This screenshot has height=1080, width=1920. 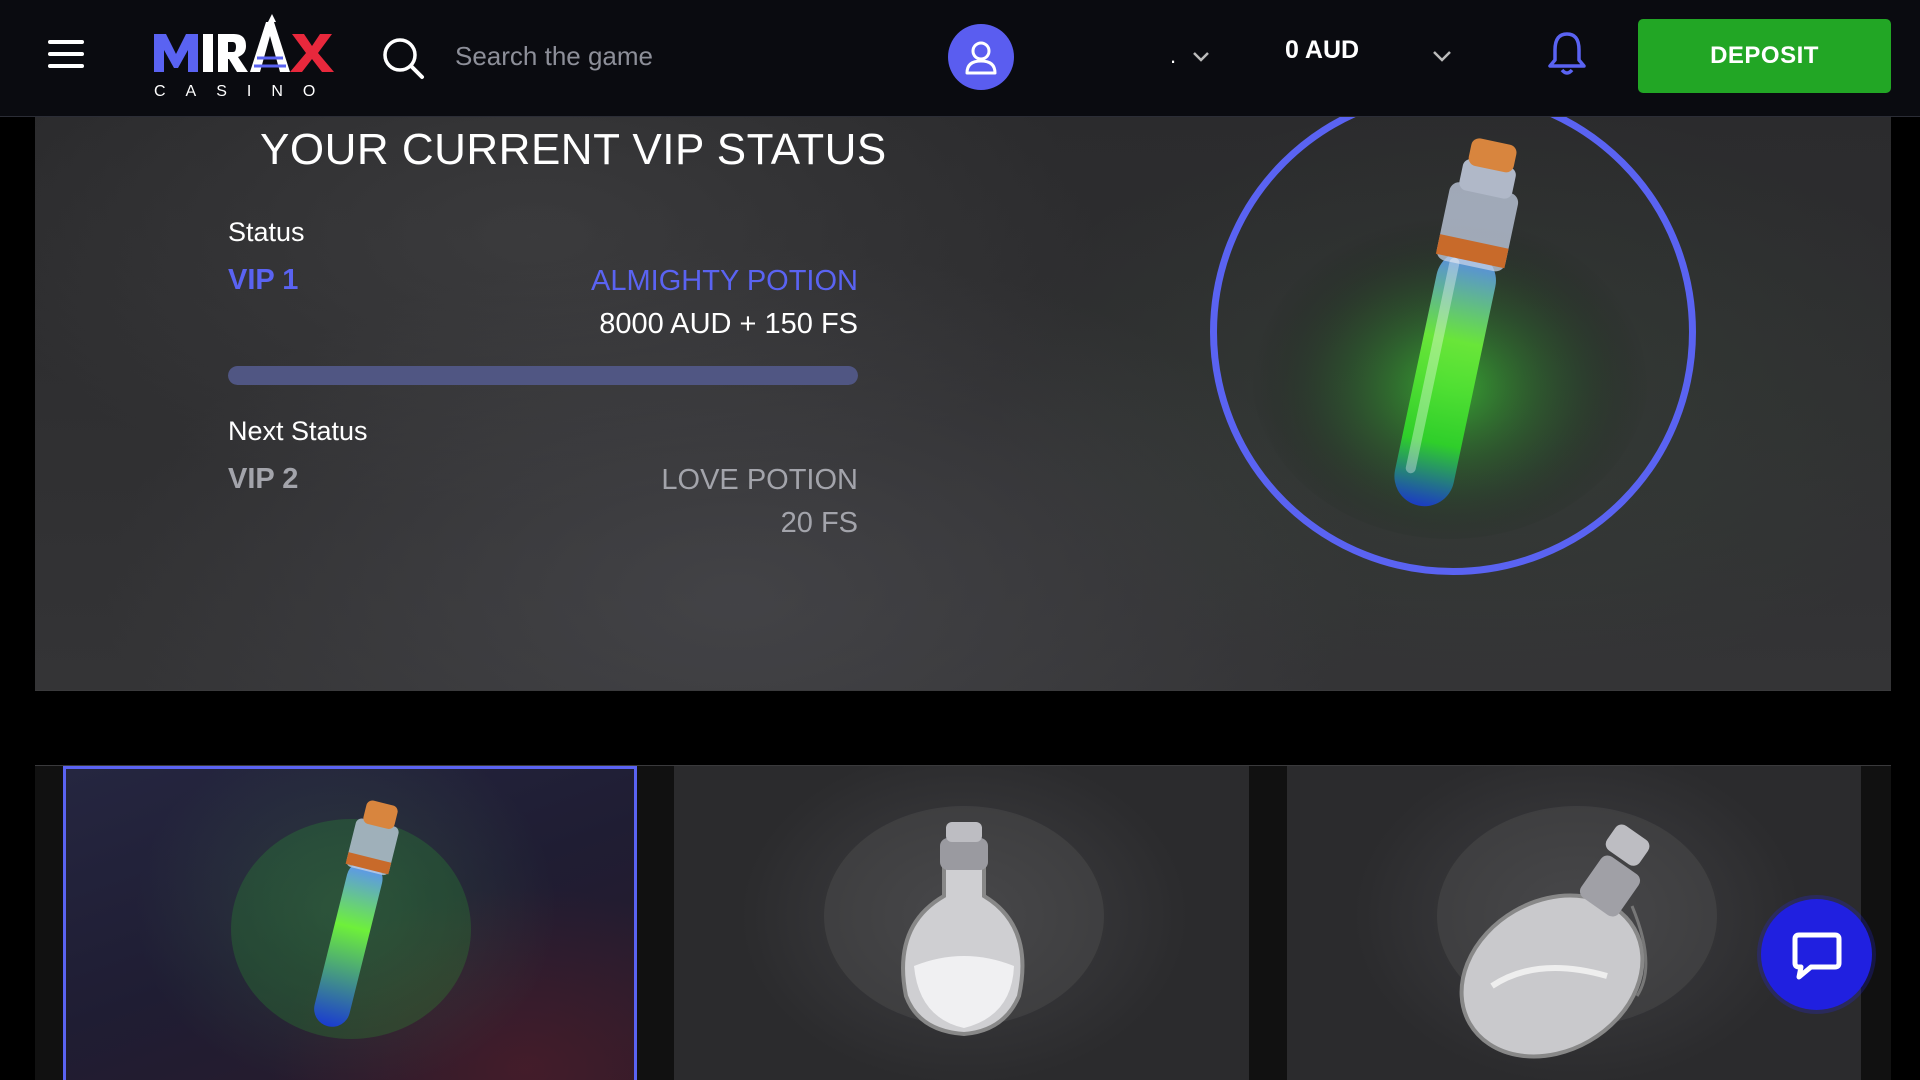 What do you see at coordinates (1173, 55) in the screenshot?
I see `language-value: .` at bounding box center [1173, 55].